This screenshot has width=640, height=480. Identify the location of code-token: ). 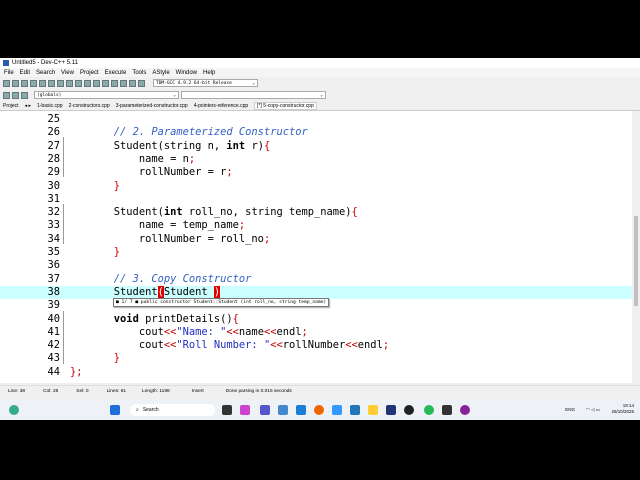
(217, 291).